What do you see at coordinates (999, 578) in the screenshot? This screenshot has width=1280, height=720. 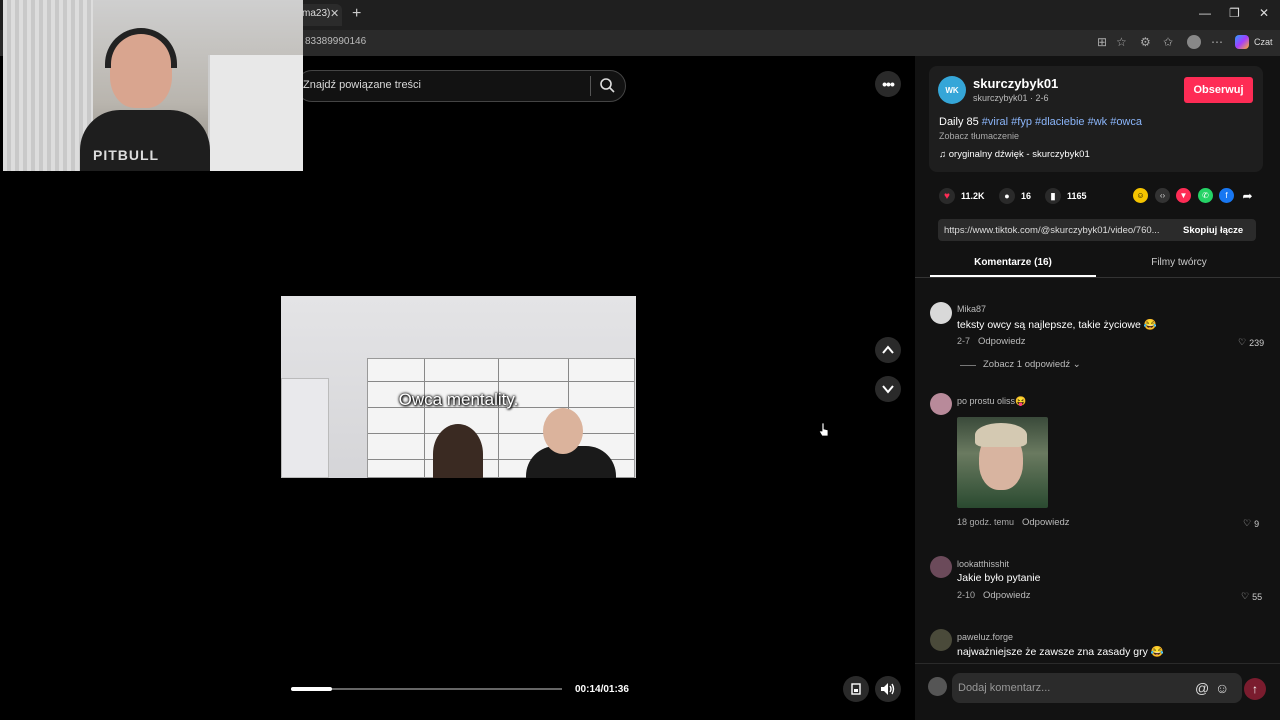 I see `comment-text: Jakie było pytanie` at bounding box center [999, 578].